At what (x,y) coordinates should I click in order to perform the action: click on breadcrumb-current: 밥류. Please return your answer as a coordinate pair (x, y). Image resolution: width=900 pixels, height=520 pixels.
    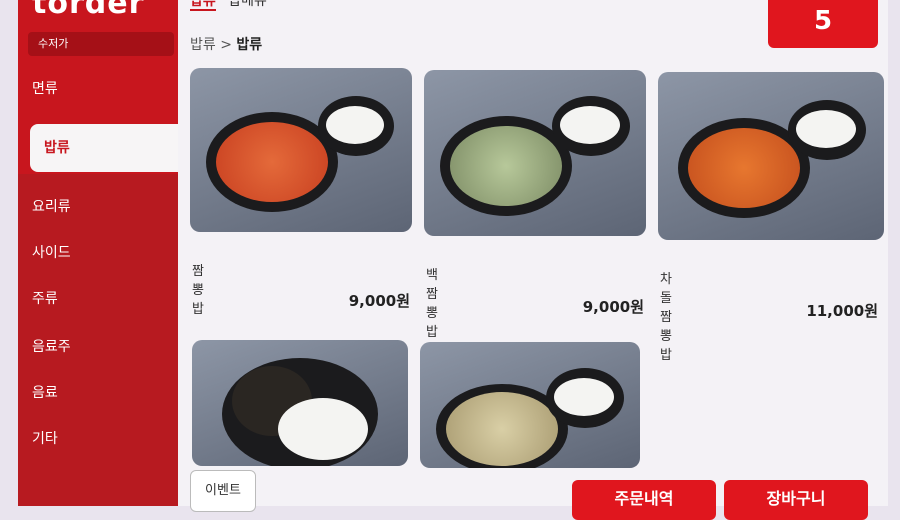
    Looking at the image, I should click on (249, 45).